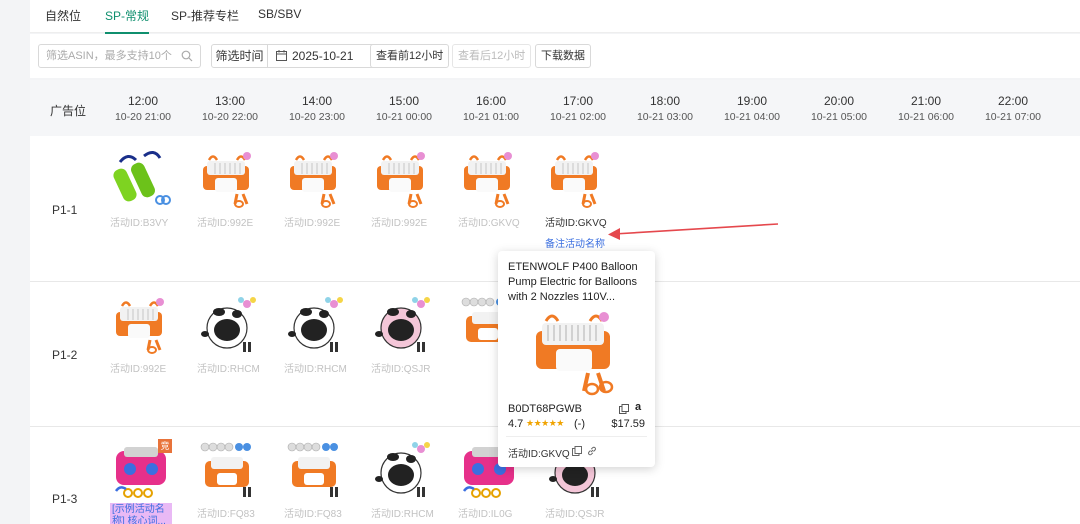 This screenshot has width=1080, height=524. Describe the element at coordinates (578, 117) in the screenshot. I see `date-label: 10-21 02:00` at that location.